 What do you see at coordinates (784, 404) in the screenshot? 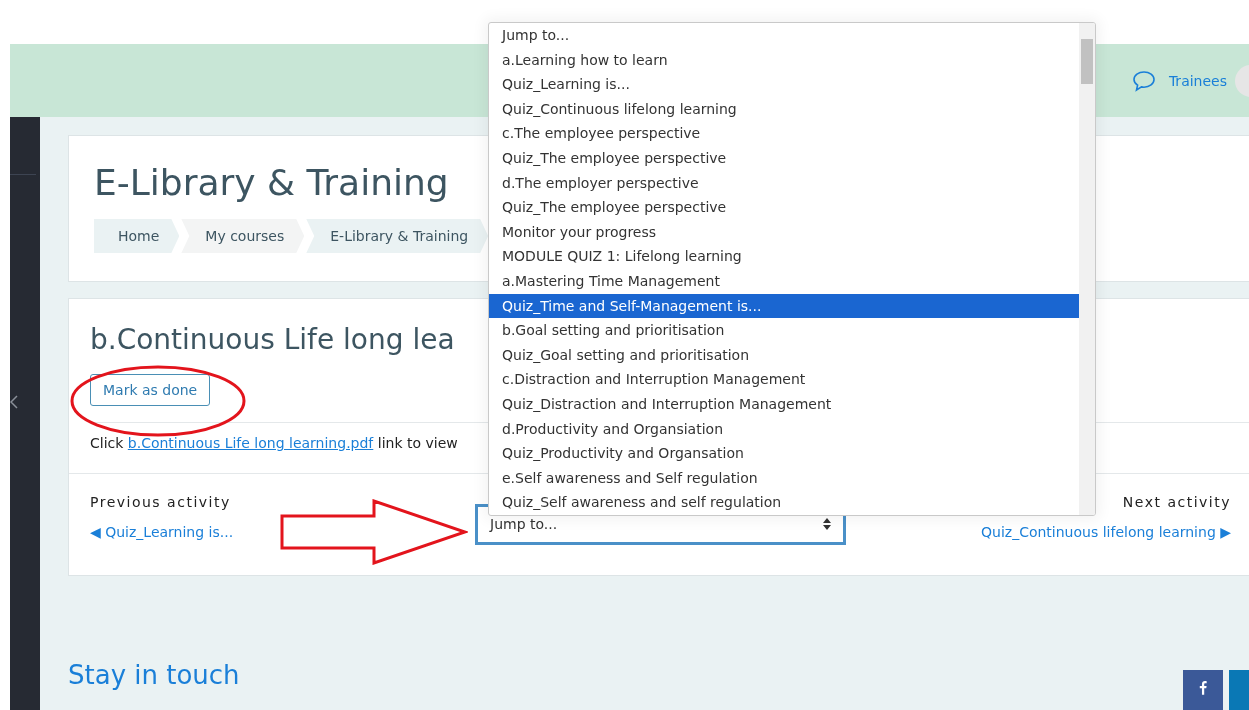
I see `dropdown-option: Quiz_Distraction and Interruption Management` at bounding box center [784, 404].